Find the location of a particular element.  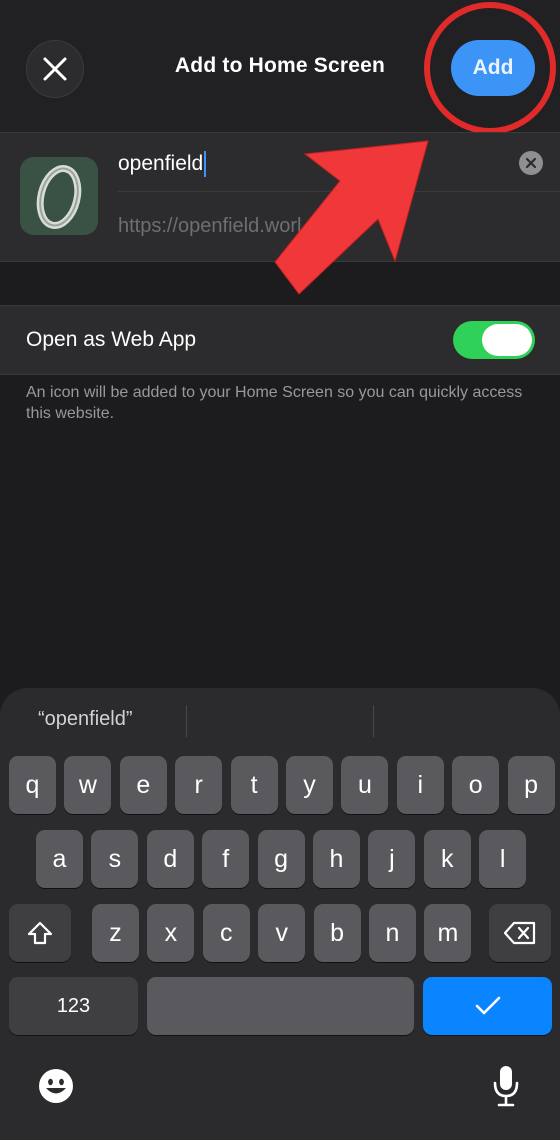

key-x: x is located at coordinates (171, 933).